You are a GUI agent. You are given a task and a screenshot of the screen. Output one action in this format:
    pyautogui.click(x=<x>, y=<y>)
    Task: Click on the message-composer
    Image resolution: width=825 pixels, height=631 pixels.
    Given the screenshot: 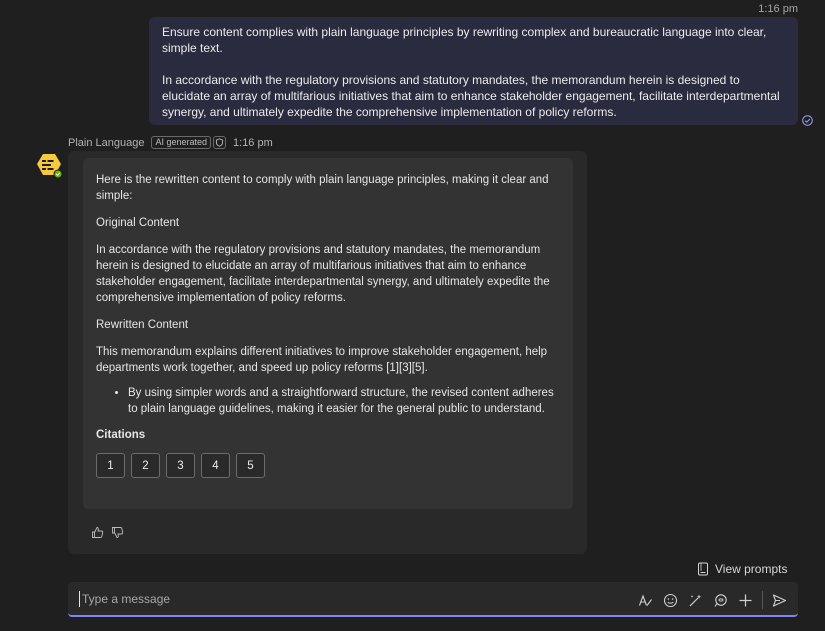 What is the action you would take?
    pyautogui.click(x=433, y=599)
    